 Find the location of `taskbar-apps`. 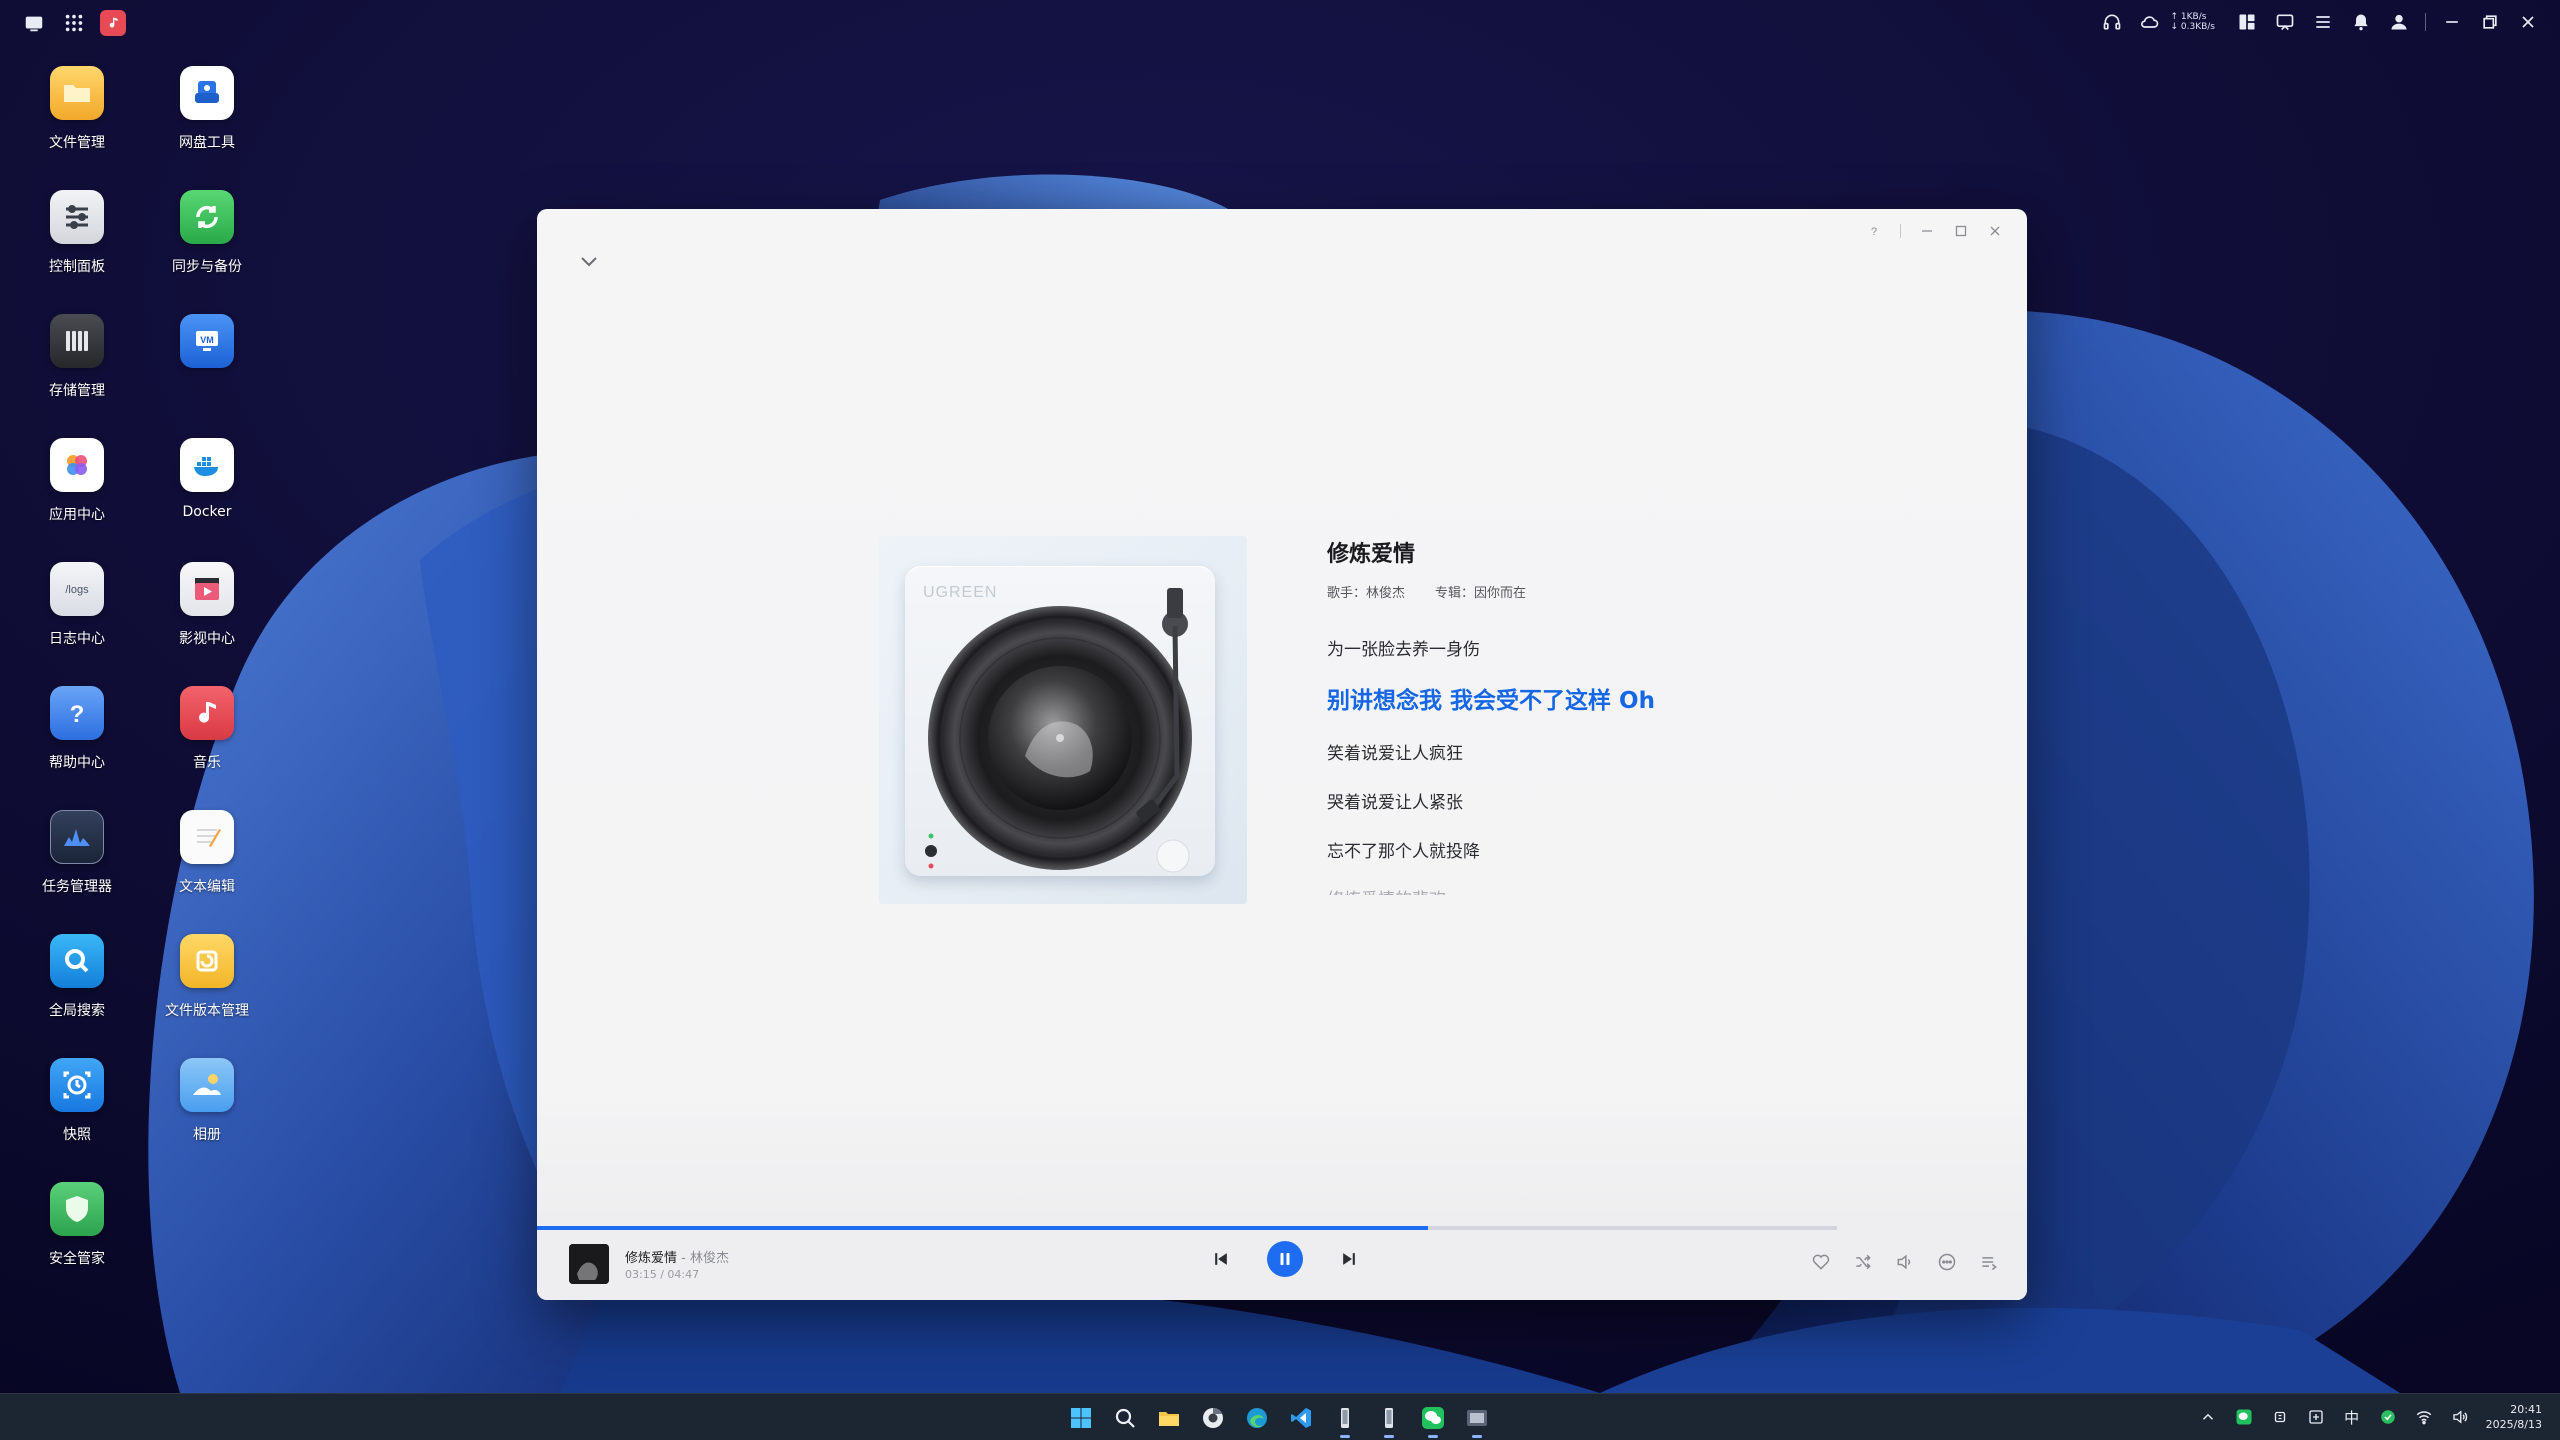

taskbar-apps is located at coordinates (1279, 1420).